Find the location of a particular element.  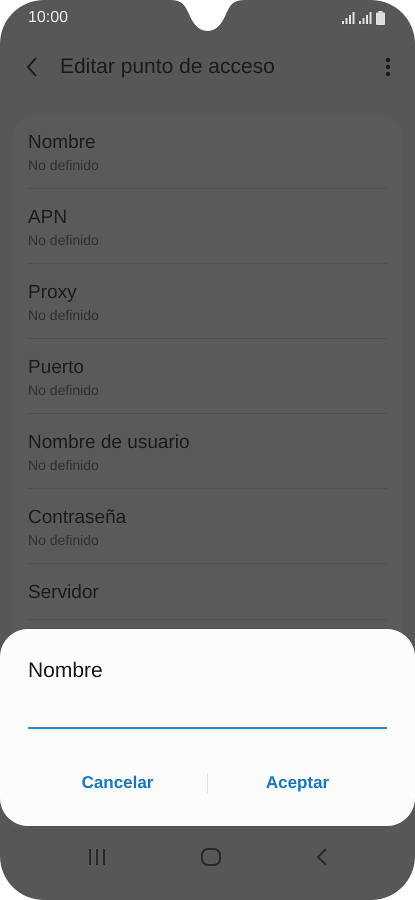

setting-title: Nombre de usuario is located at coordinates (207, 443).